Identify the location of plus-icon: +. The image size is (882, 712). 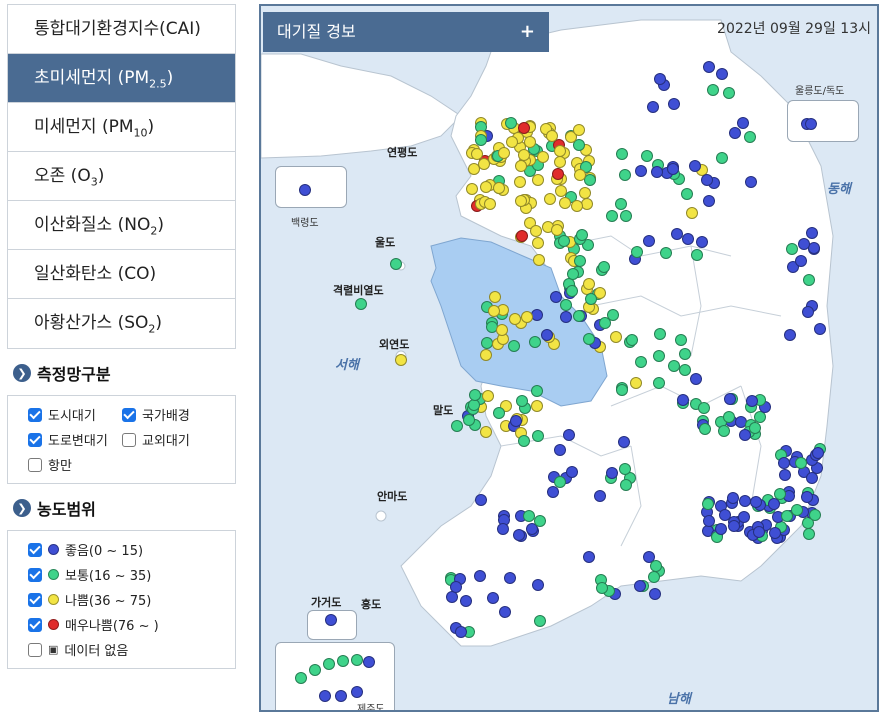
(527, 32).